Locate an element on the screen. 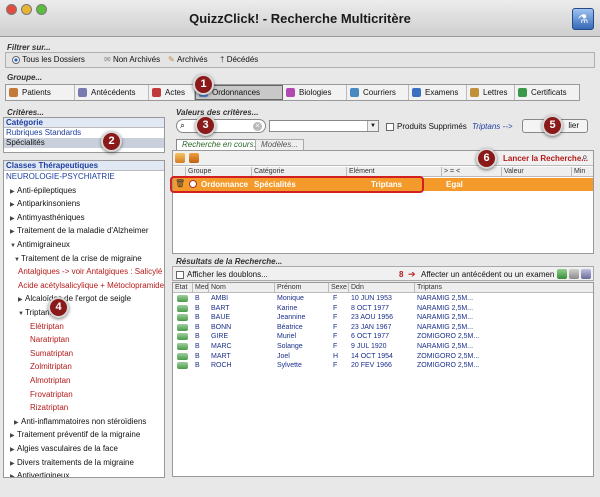 The width and height of the screenshot is (600, 497). tree-item: Naratriptan is located at coordinates (50, 339).